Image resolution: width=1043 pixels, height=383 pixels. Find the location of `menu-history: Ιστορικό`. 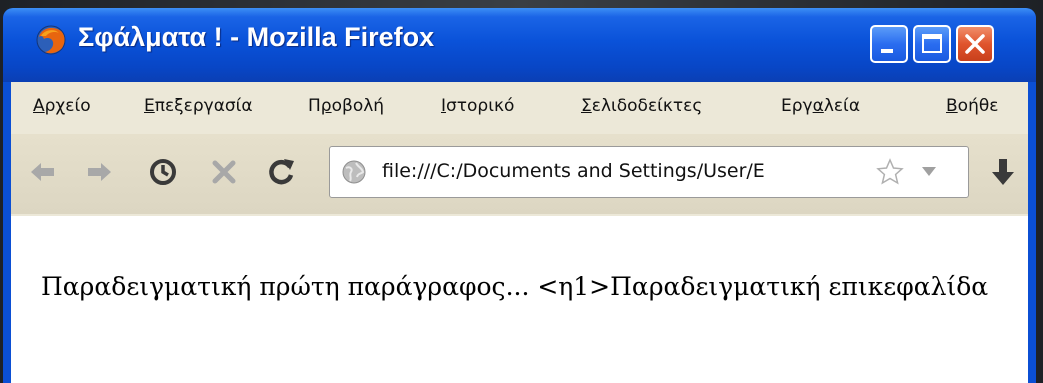

menu-history: Ιστορικό is located at coordinates (477, 106).